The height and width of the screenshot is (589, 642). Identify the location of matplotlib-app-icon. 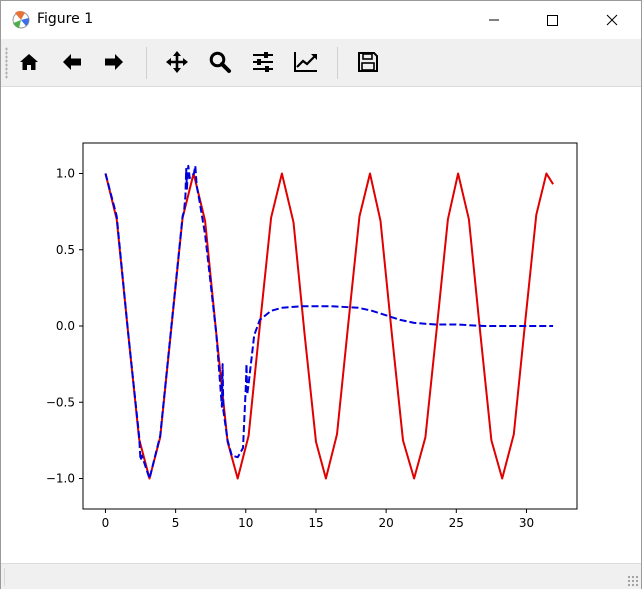
(21, 19).